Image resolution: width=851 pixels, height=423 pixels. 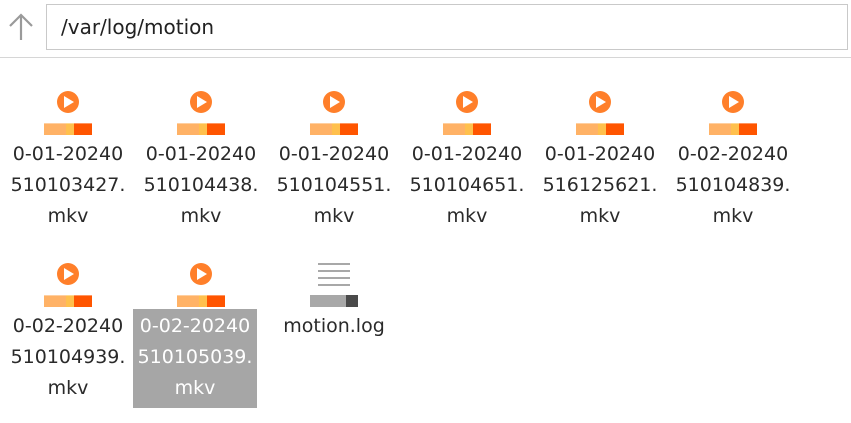 I want to click on toolbar-divider, so click(x=425, y=57).